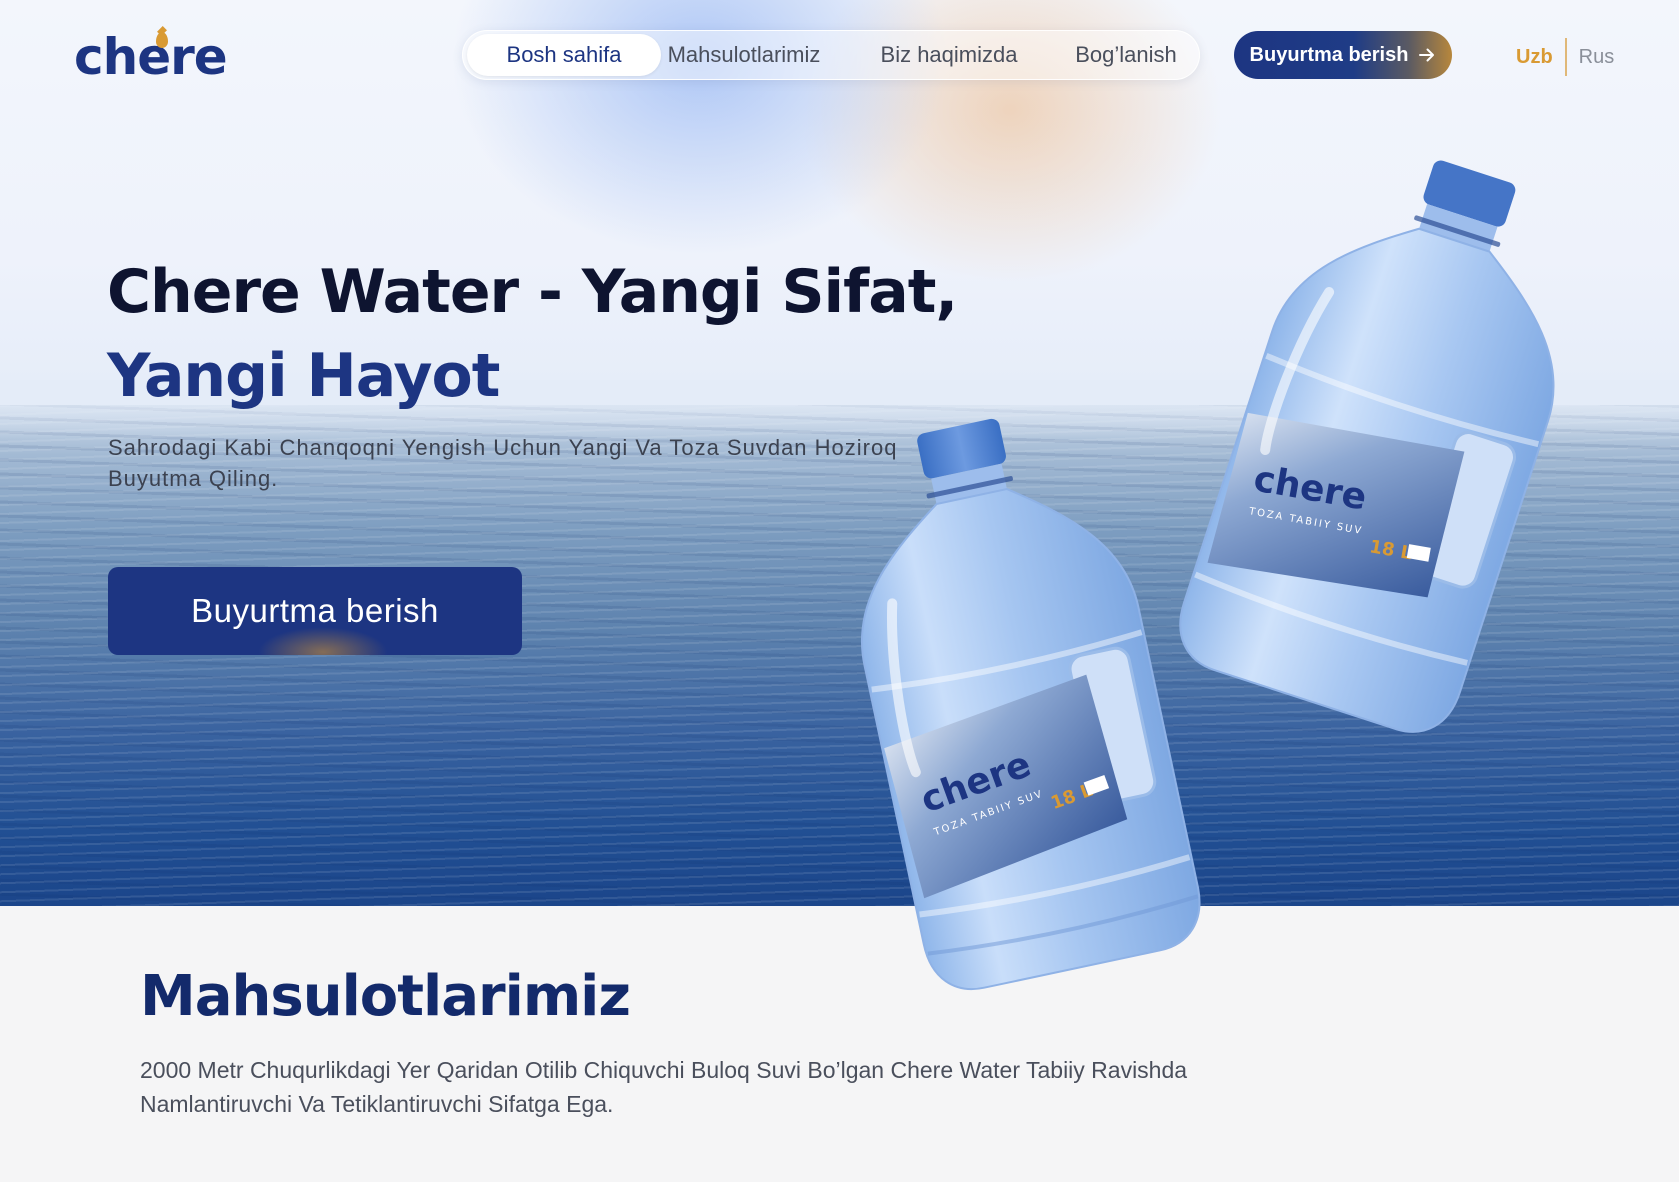  What do you see at coordinates (385, 996) in the screenshot?
I see `products-section-title: Mahsulotlarimiz` at bounding box center [385, 996].